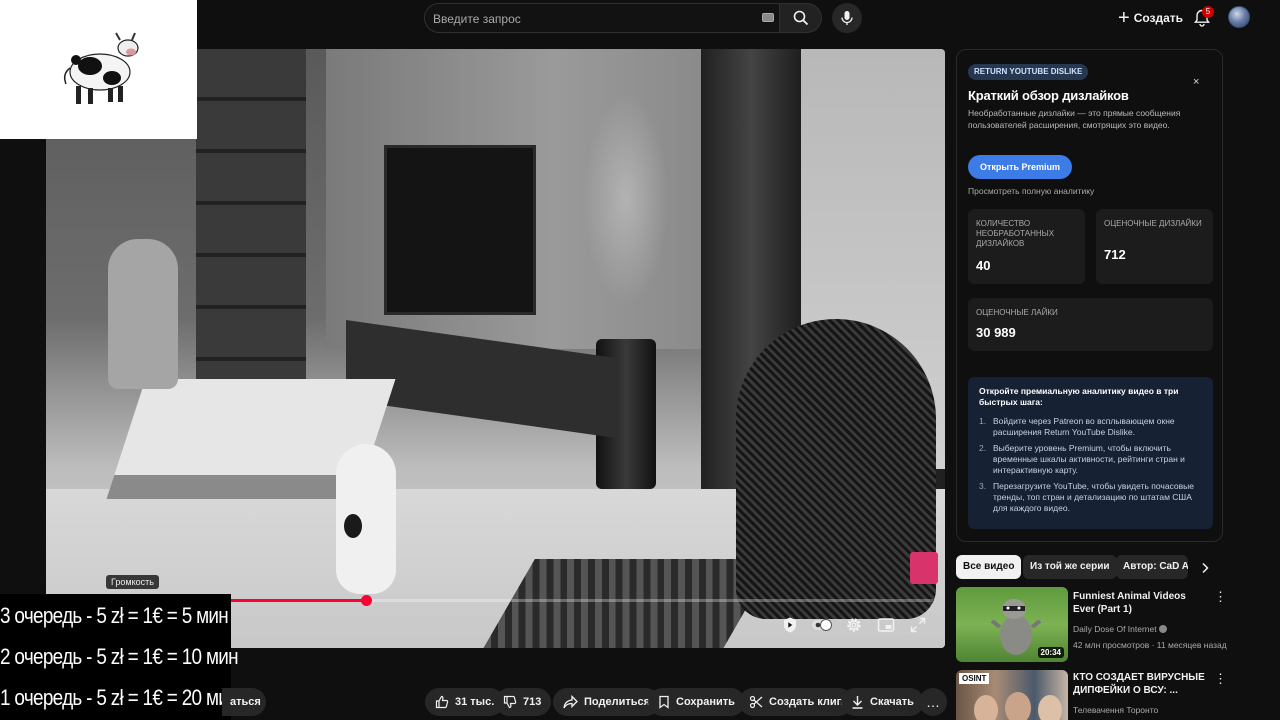 The image size is (1280, 720). I want to click on dancing-cow-overlay, so click(98, 69).